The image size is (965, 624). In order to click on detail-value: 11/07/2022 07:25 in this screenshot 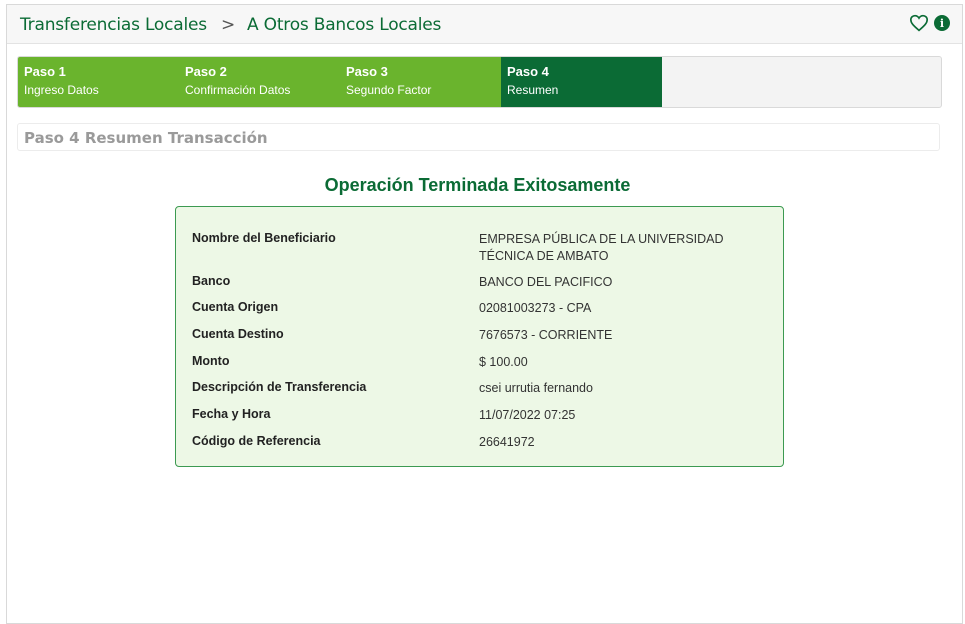, I will do `click(527, 415)`.